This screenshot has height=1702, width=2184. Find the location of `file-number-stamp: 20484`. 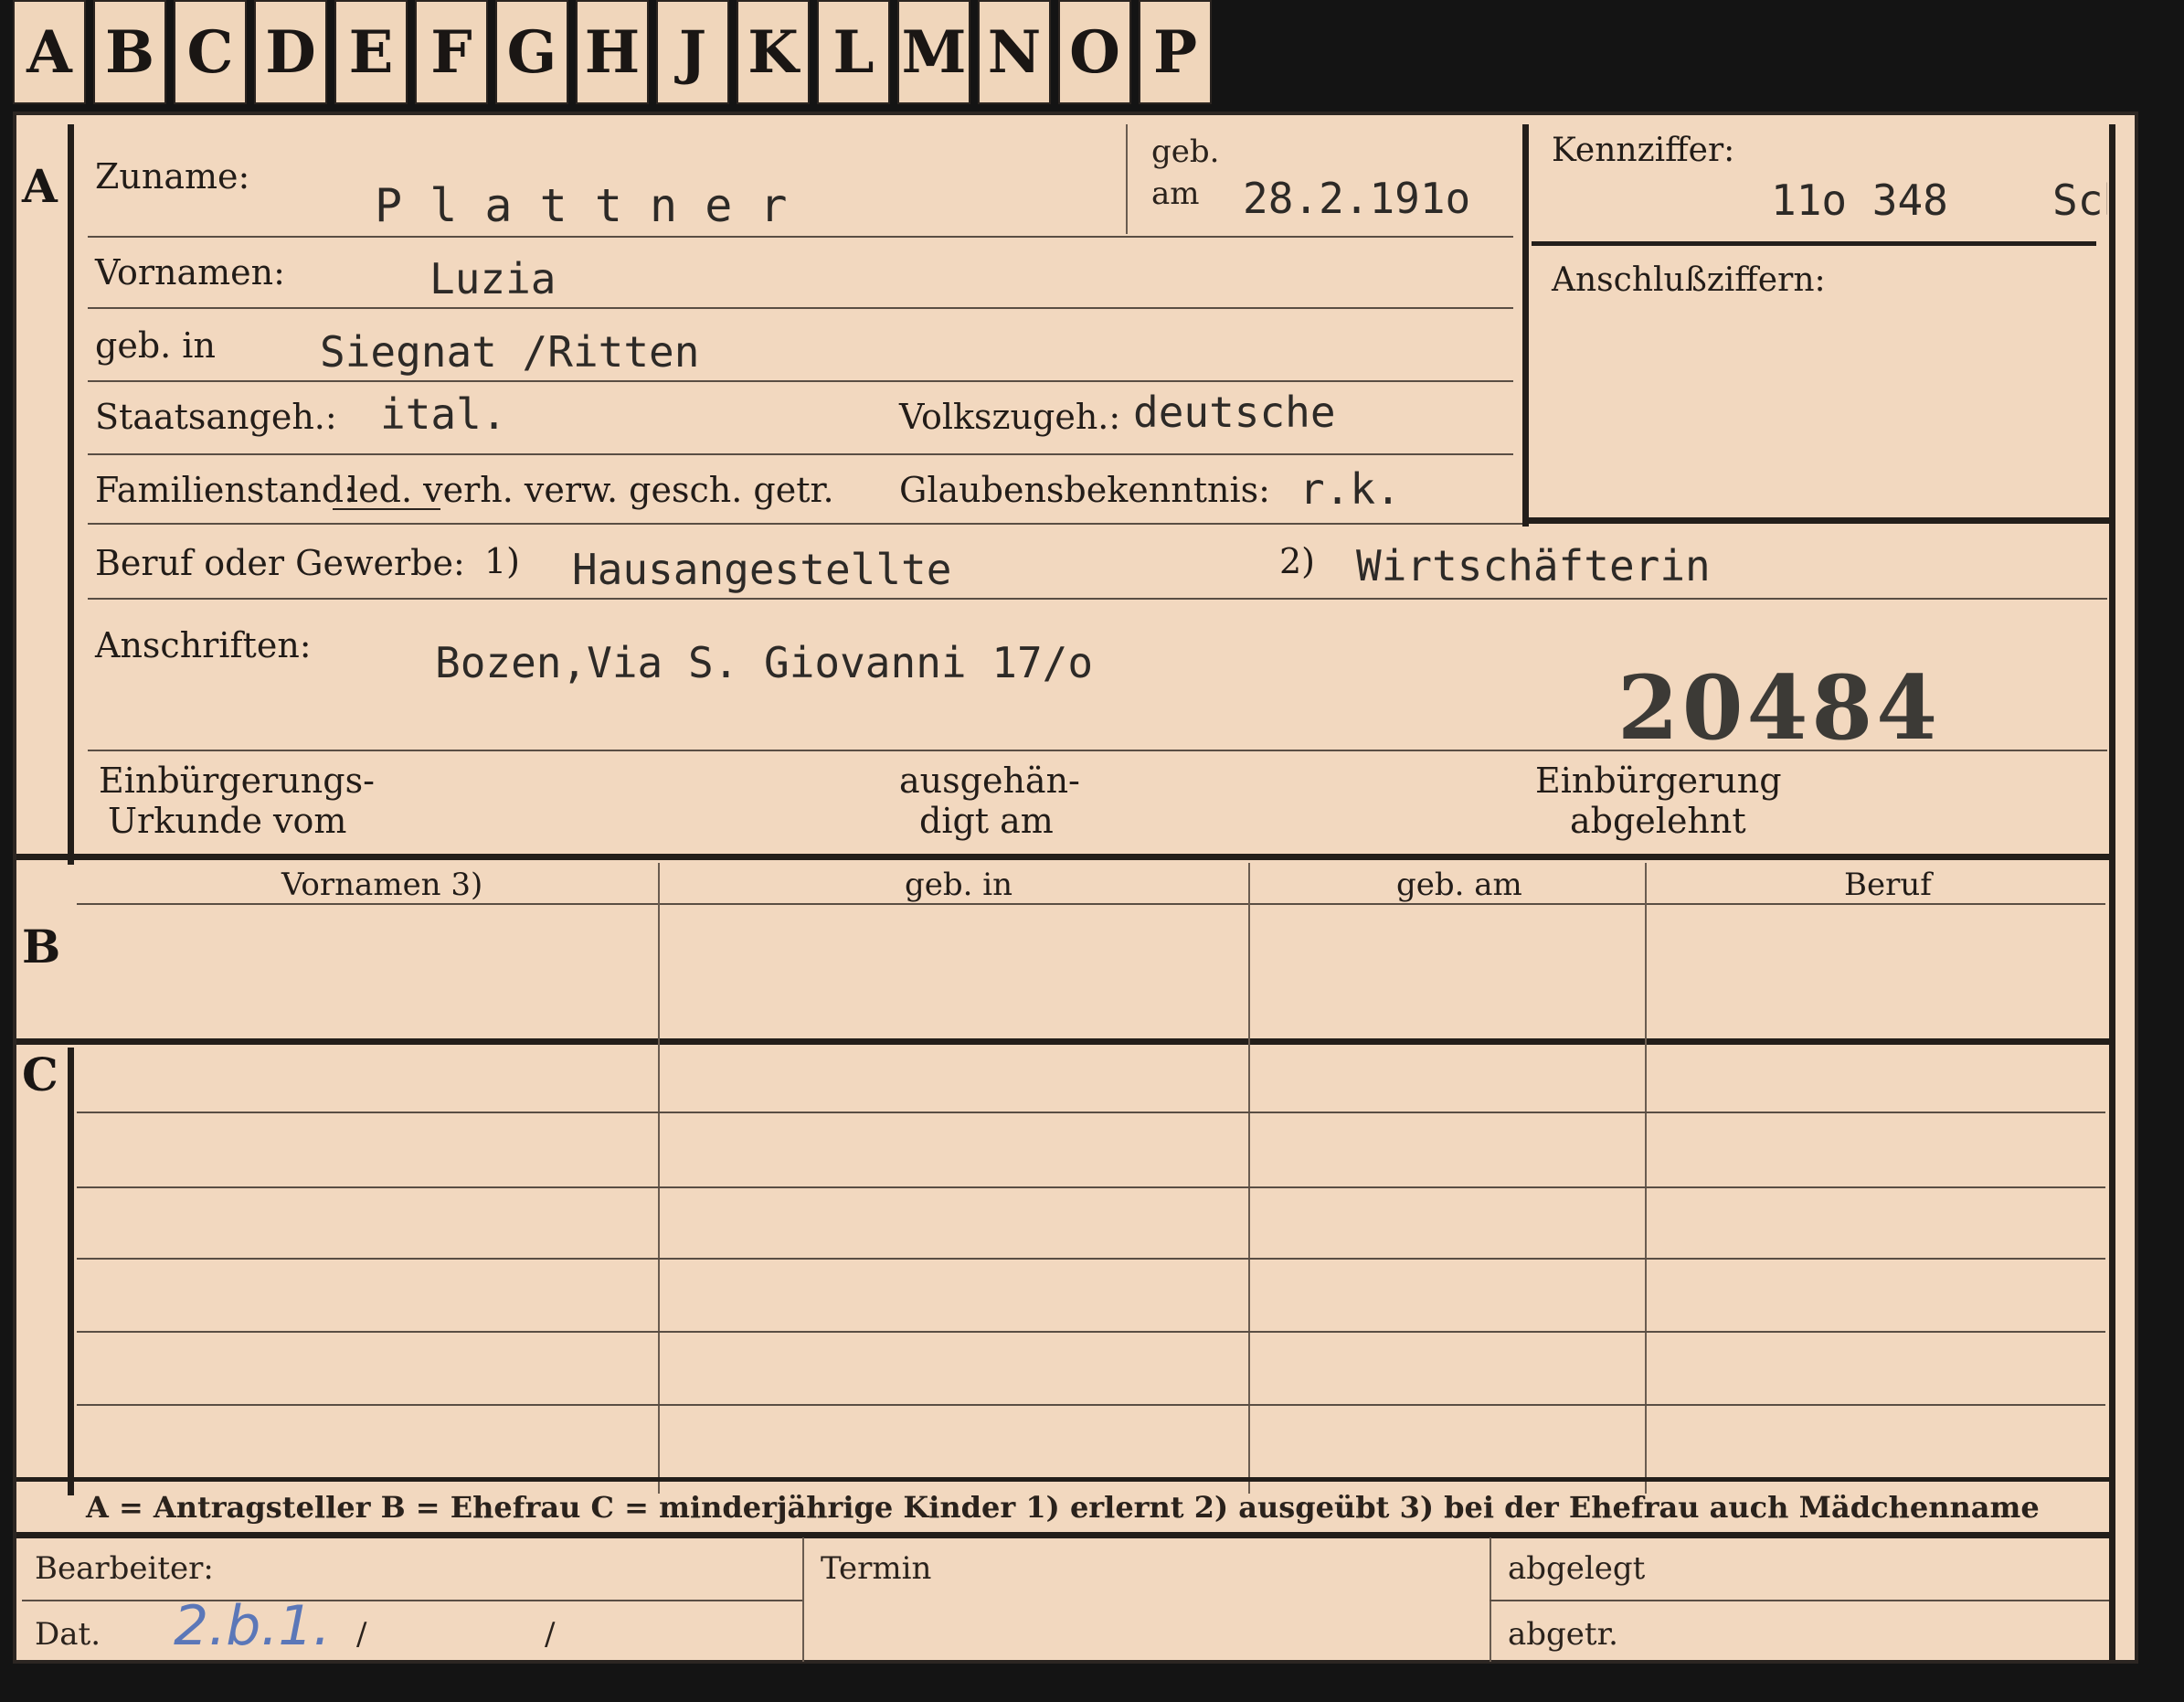

file-number-stamp: 20484 is located at coordinates (1779, 708).